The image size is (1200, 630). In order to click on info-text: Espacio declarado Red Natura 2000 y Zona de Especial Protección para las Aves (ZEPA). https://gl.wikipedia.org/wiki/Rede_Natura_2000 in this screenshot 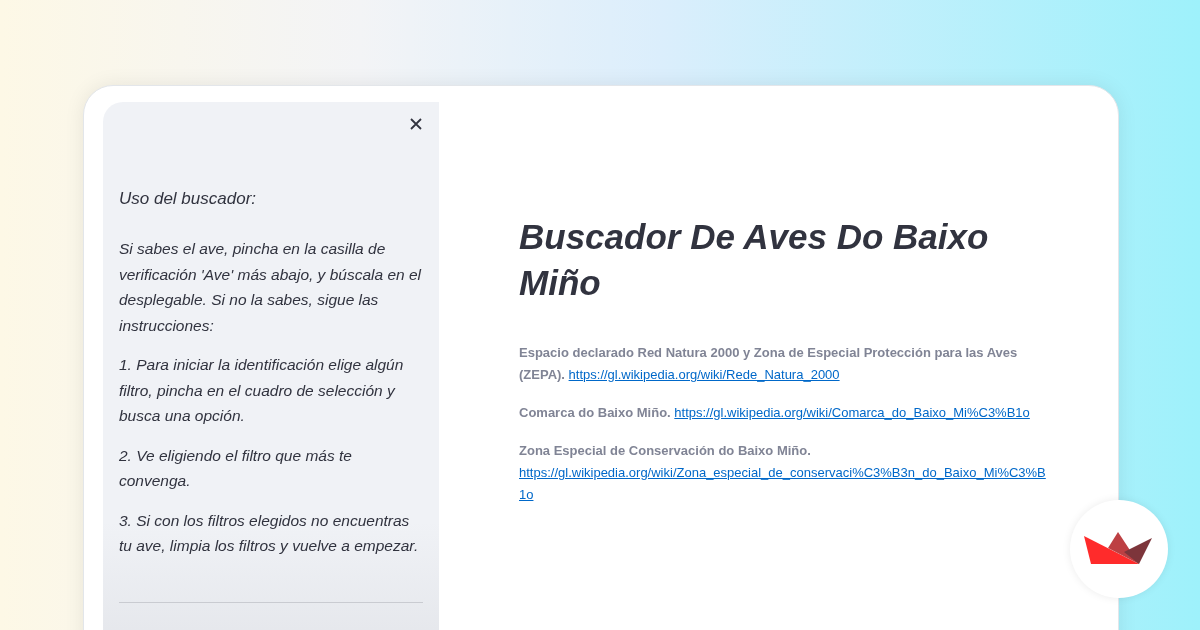, I will do `click(783, 364)`.